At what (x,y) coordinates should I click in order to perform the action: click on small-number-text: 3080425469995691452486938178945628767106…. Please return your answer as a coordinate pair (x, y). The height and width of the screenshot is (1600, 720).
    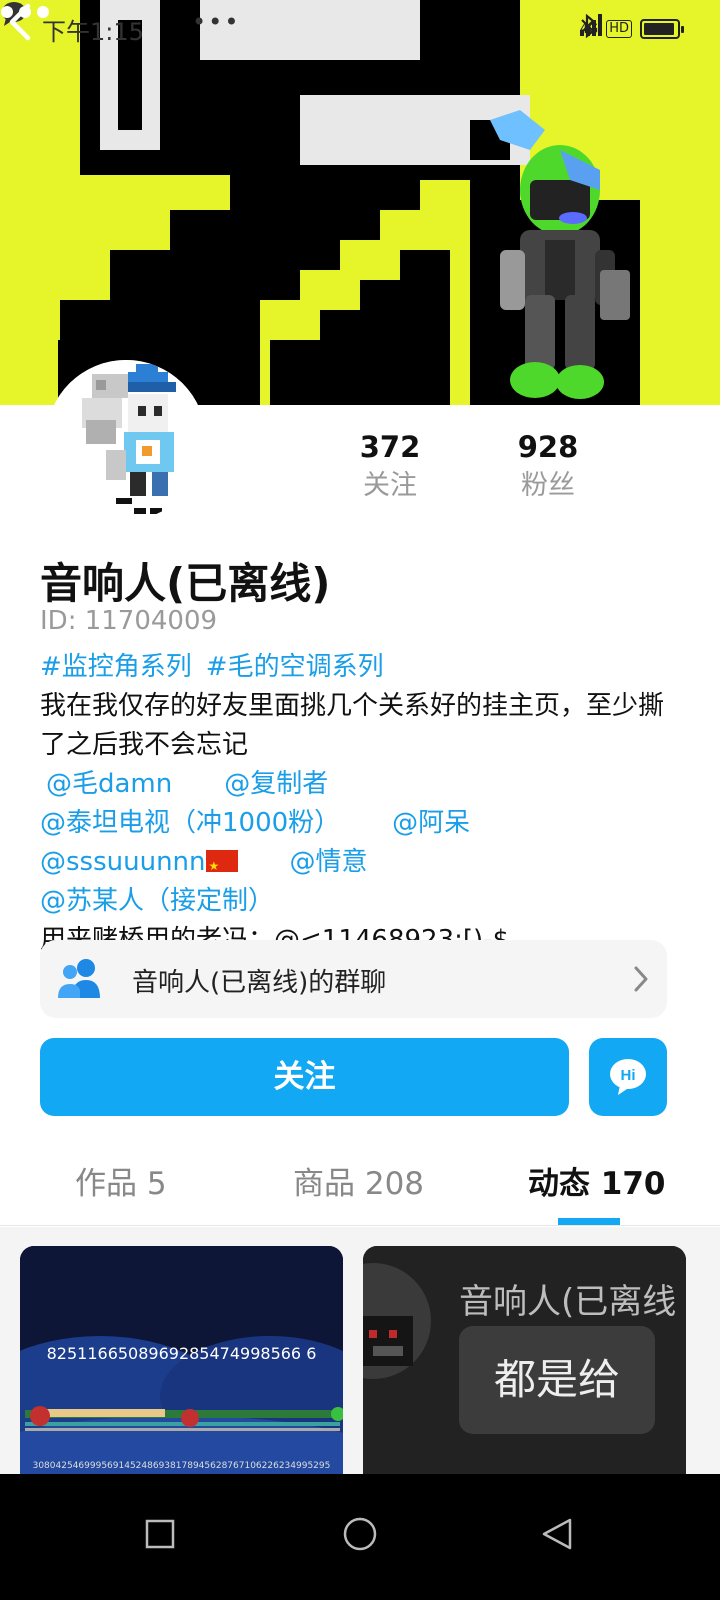
    Looking at the image, I should click on (181, 1466).